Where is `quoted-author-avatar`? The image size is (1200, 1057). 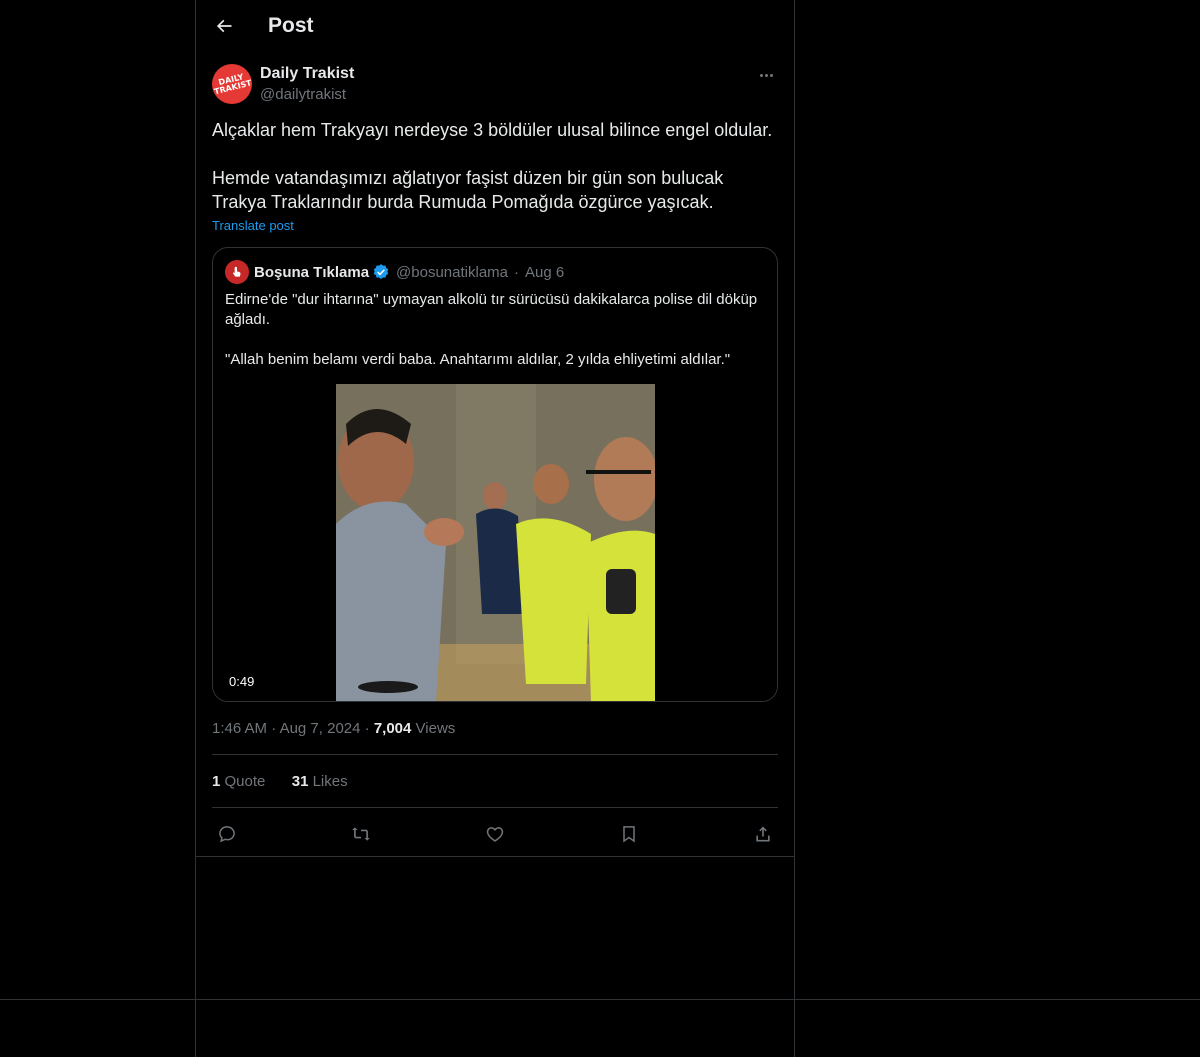
quoted-author-avatar is located at coordinates (237, 272).